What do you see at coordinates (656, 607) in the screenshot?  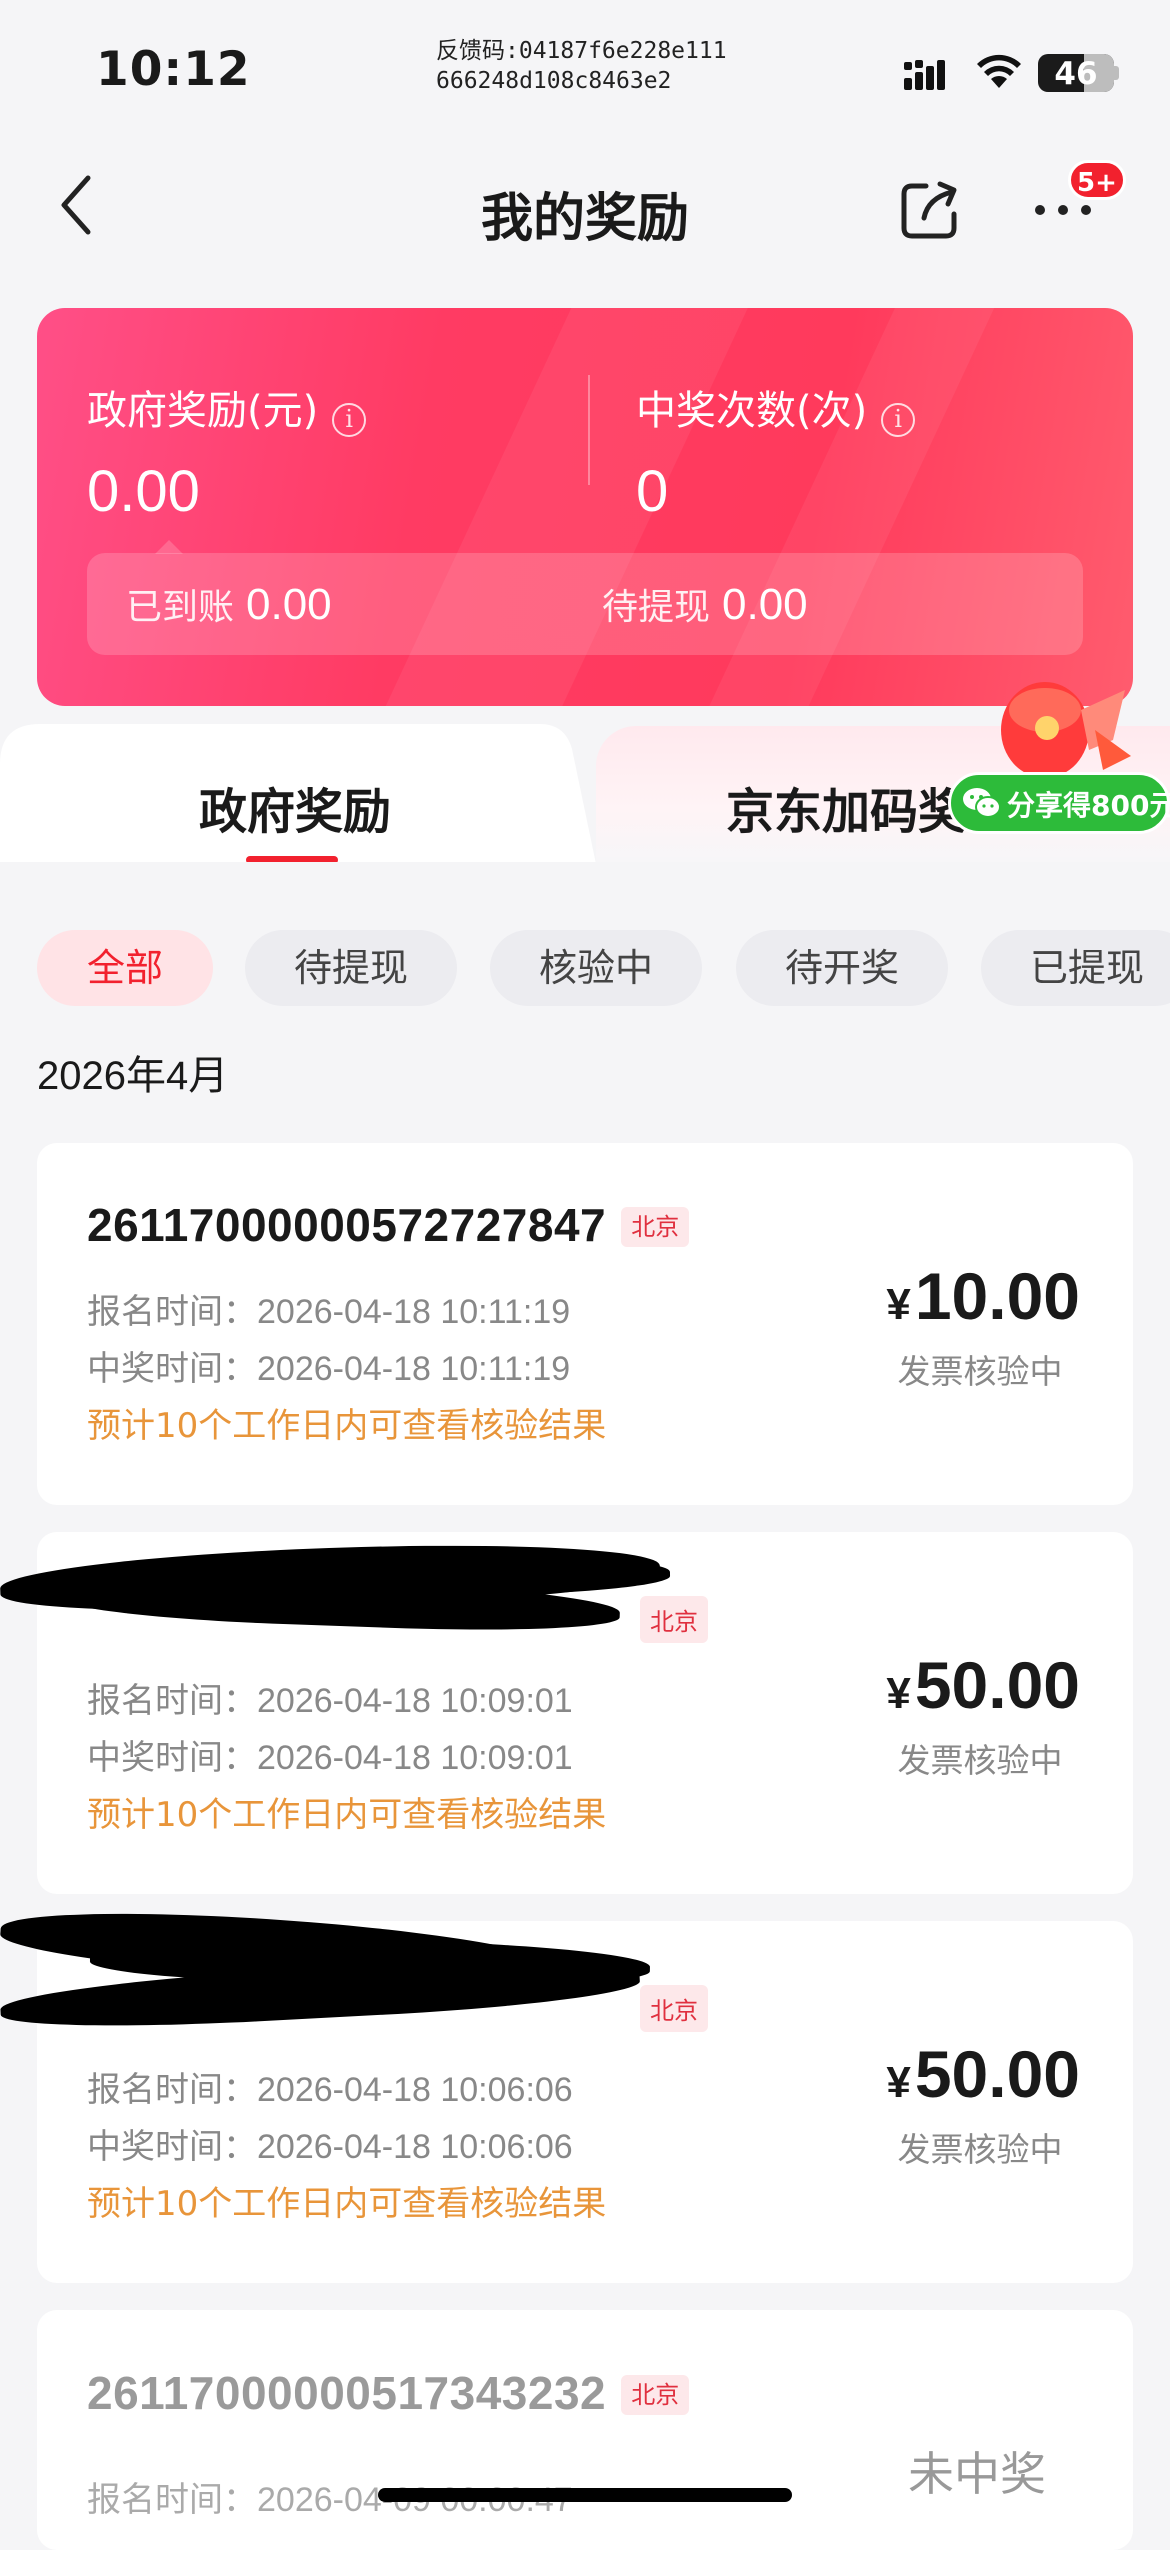 I see `pending-label: 待提现` at bounding box center [656, 607].